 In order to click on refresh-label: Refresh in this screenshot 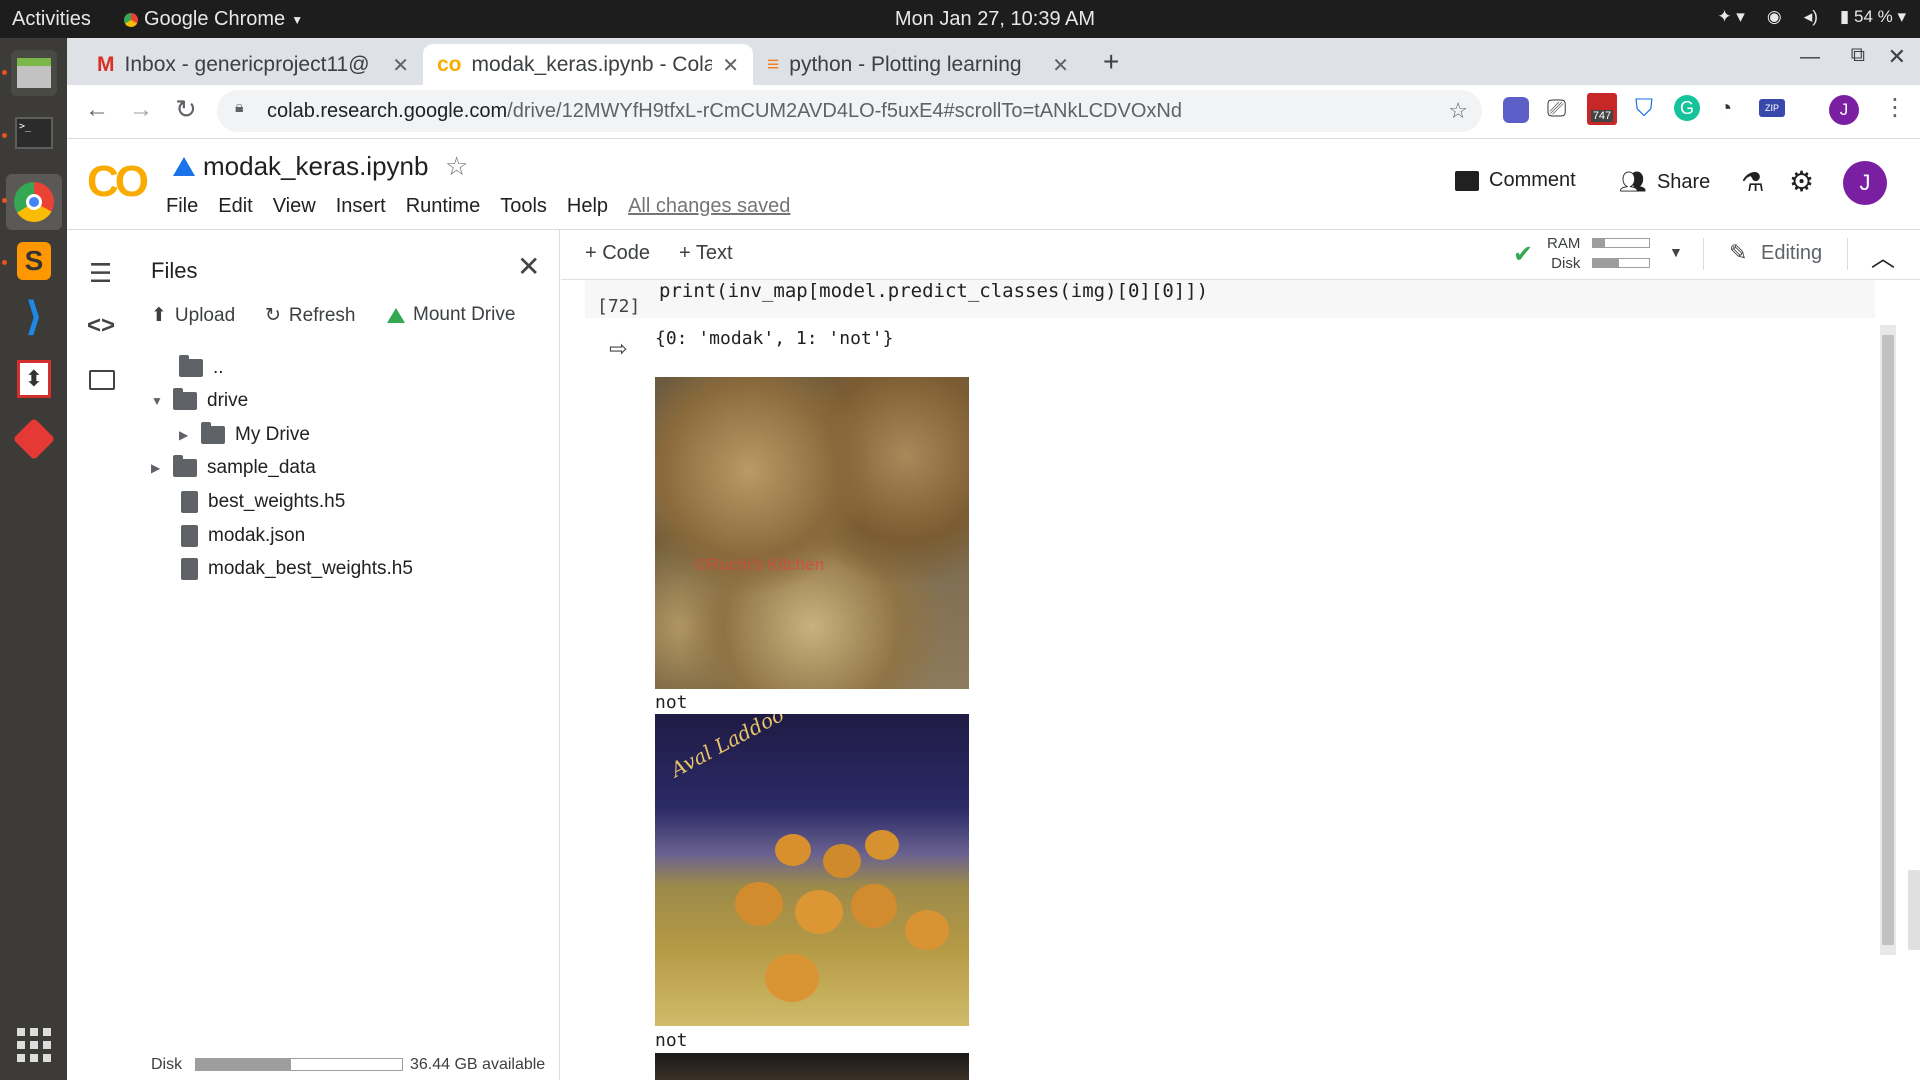, I will do `click(322, 315)`.